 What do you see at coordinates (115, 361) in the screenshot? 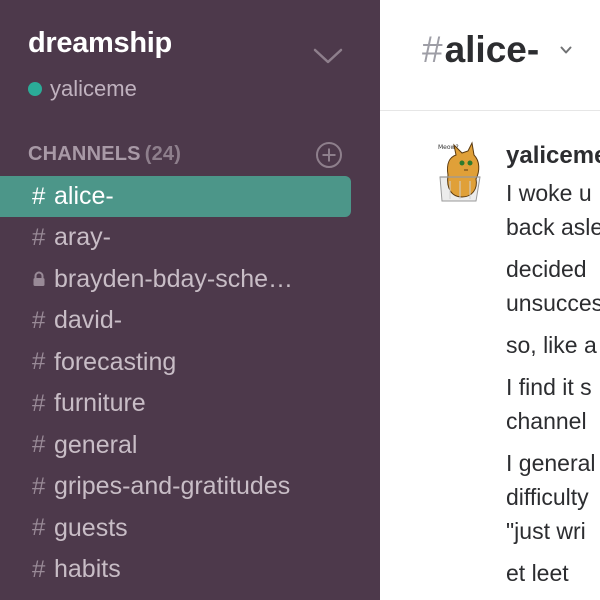
I see `channel-label: forecasting` at bounding box center [115, 361].